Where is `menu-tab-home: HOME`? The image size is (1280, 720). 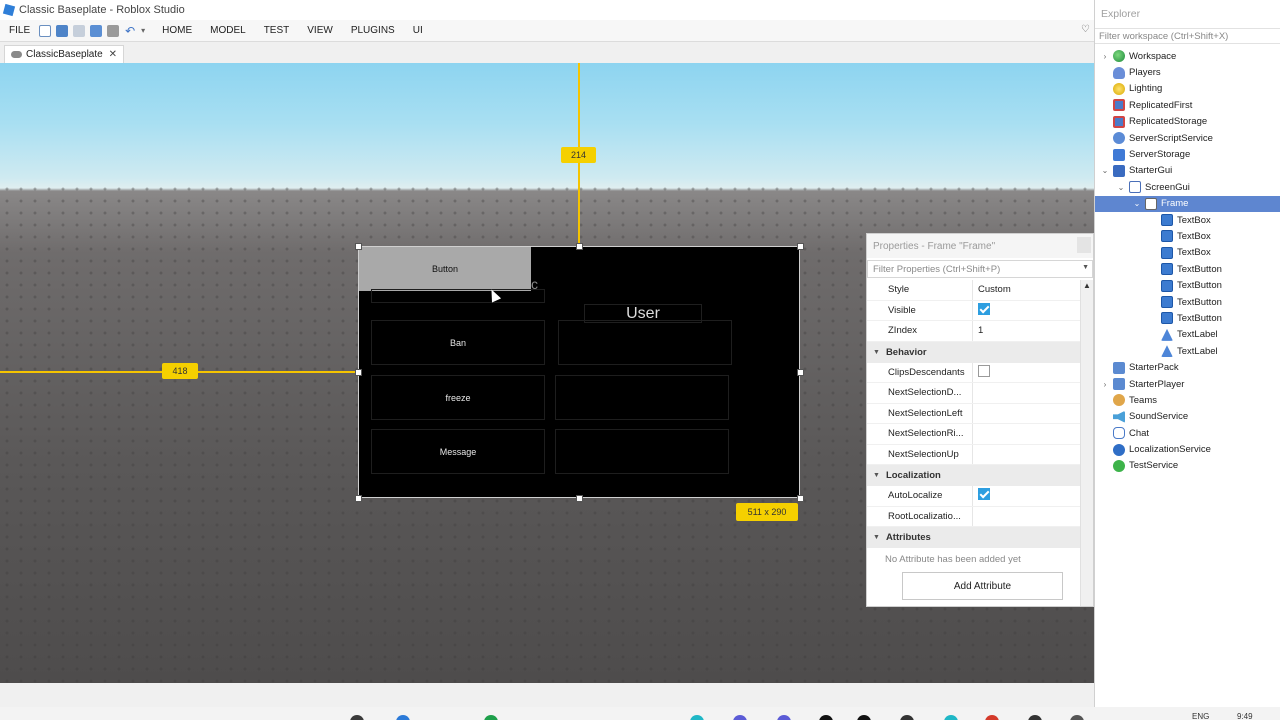 menu-tab-home: HOME is located at coordinates (177, 30).